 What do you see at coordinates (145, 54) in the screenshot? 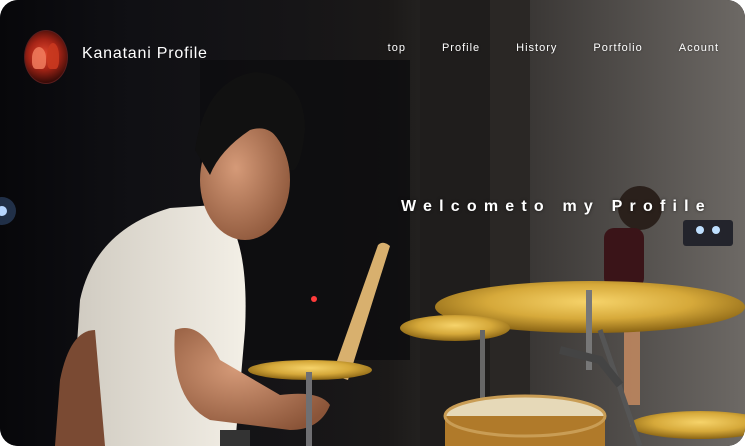
I see `site-title: Kanatani Profile` at bounding box center [145, 54].